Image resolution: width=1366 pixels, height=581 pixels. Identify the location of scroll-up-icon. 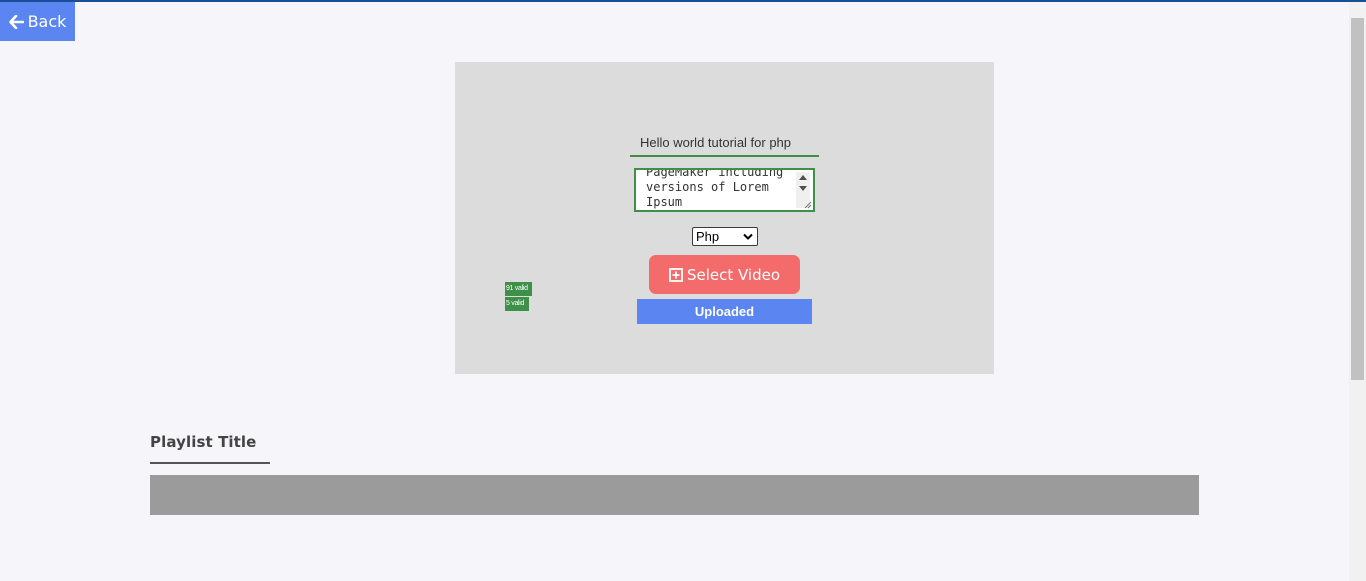
(803, 177).